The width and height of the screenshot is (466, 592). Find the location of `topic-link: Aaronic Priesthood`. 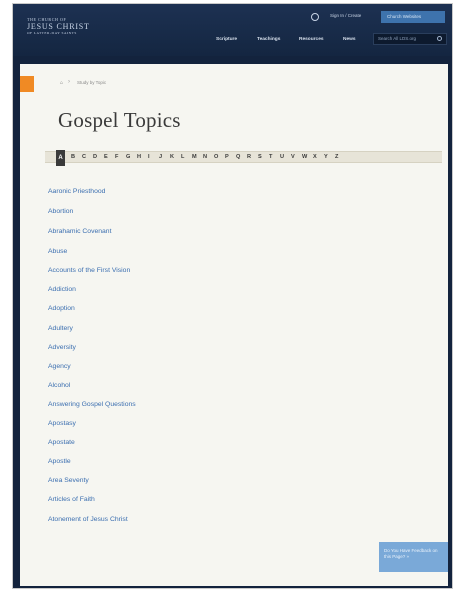

topic-link: Aaronic Priesthood is located at coordinates (76, 191).